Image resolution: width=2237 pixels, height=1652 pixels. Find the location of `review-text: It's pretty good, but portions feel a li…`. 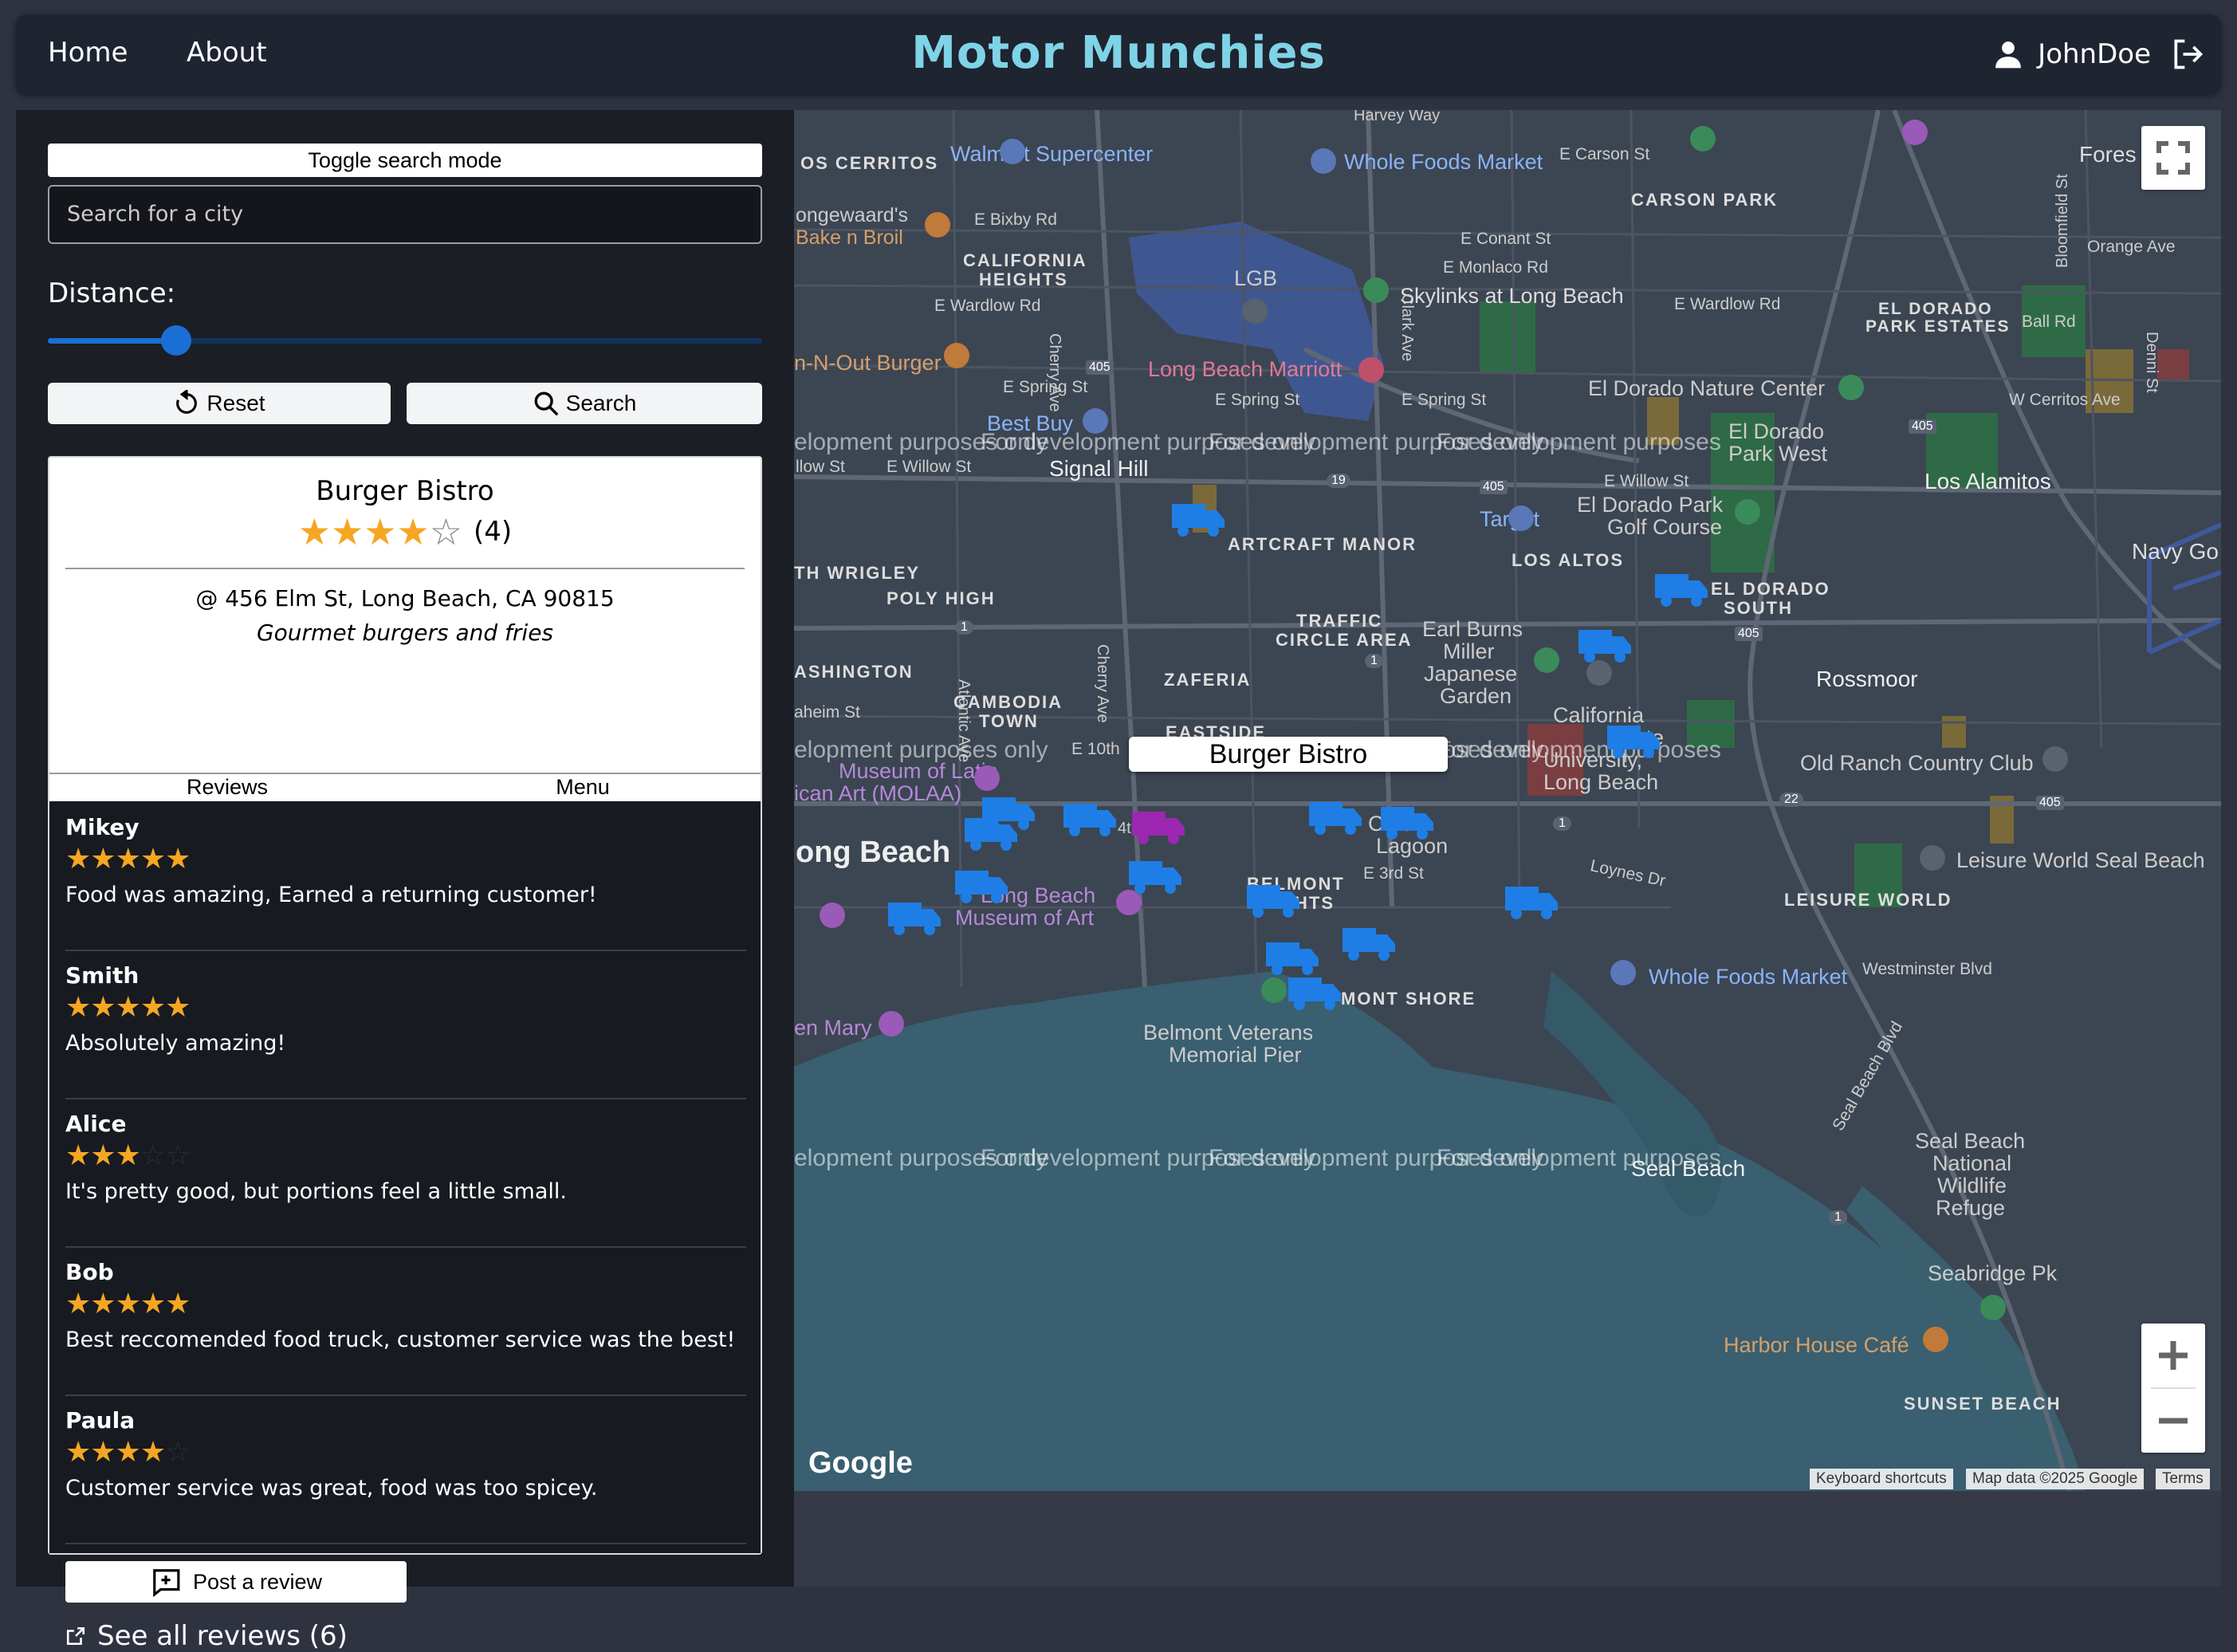

review-text: It's pretty good, but portions feel a li… is located at coordinates (316, 1191).